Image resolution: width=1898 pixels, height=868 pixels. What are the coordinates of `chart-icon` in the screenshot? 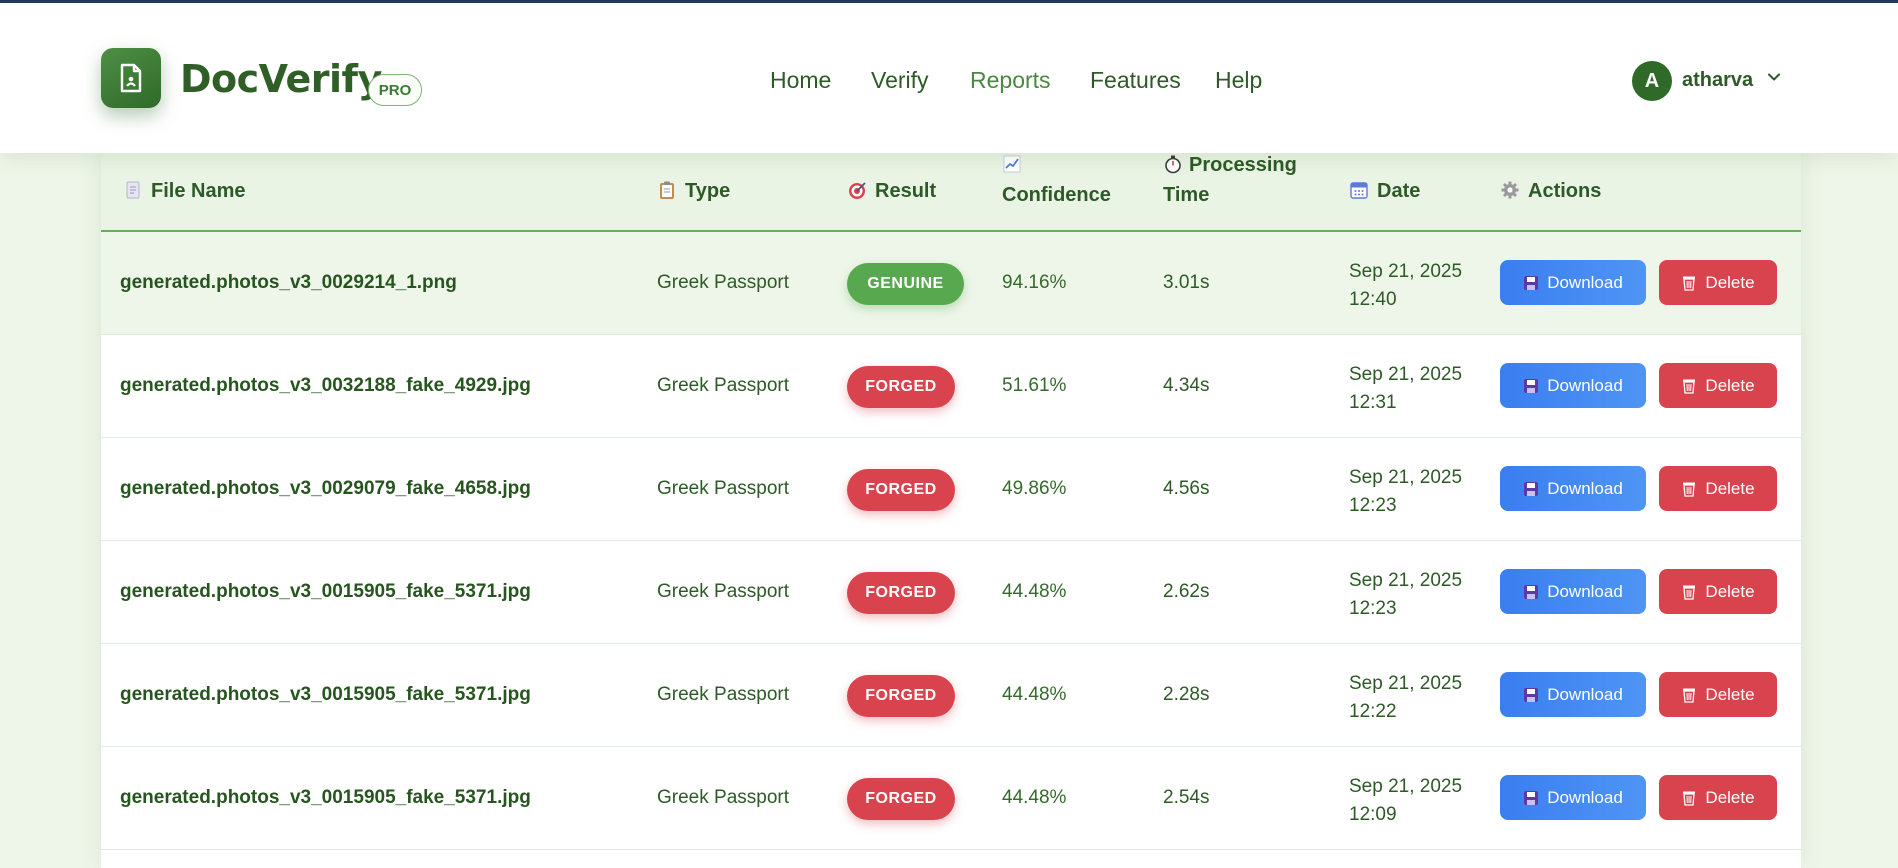 It's located at (1012, 164).